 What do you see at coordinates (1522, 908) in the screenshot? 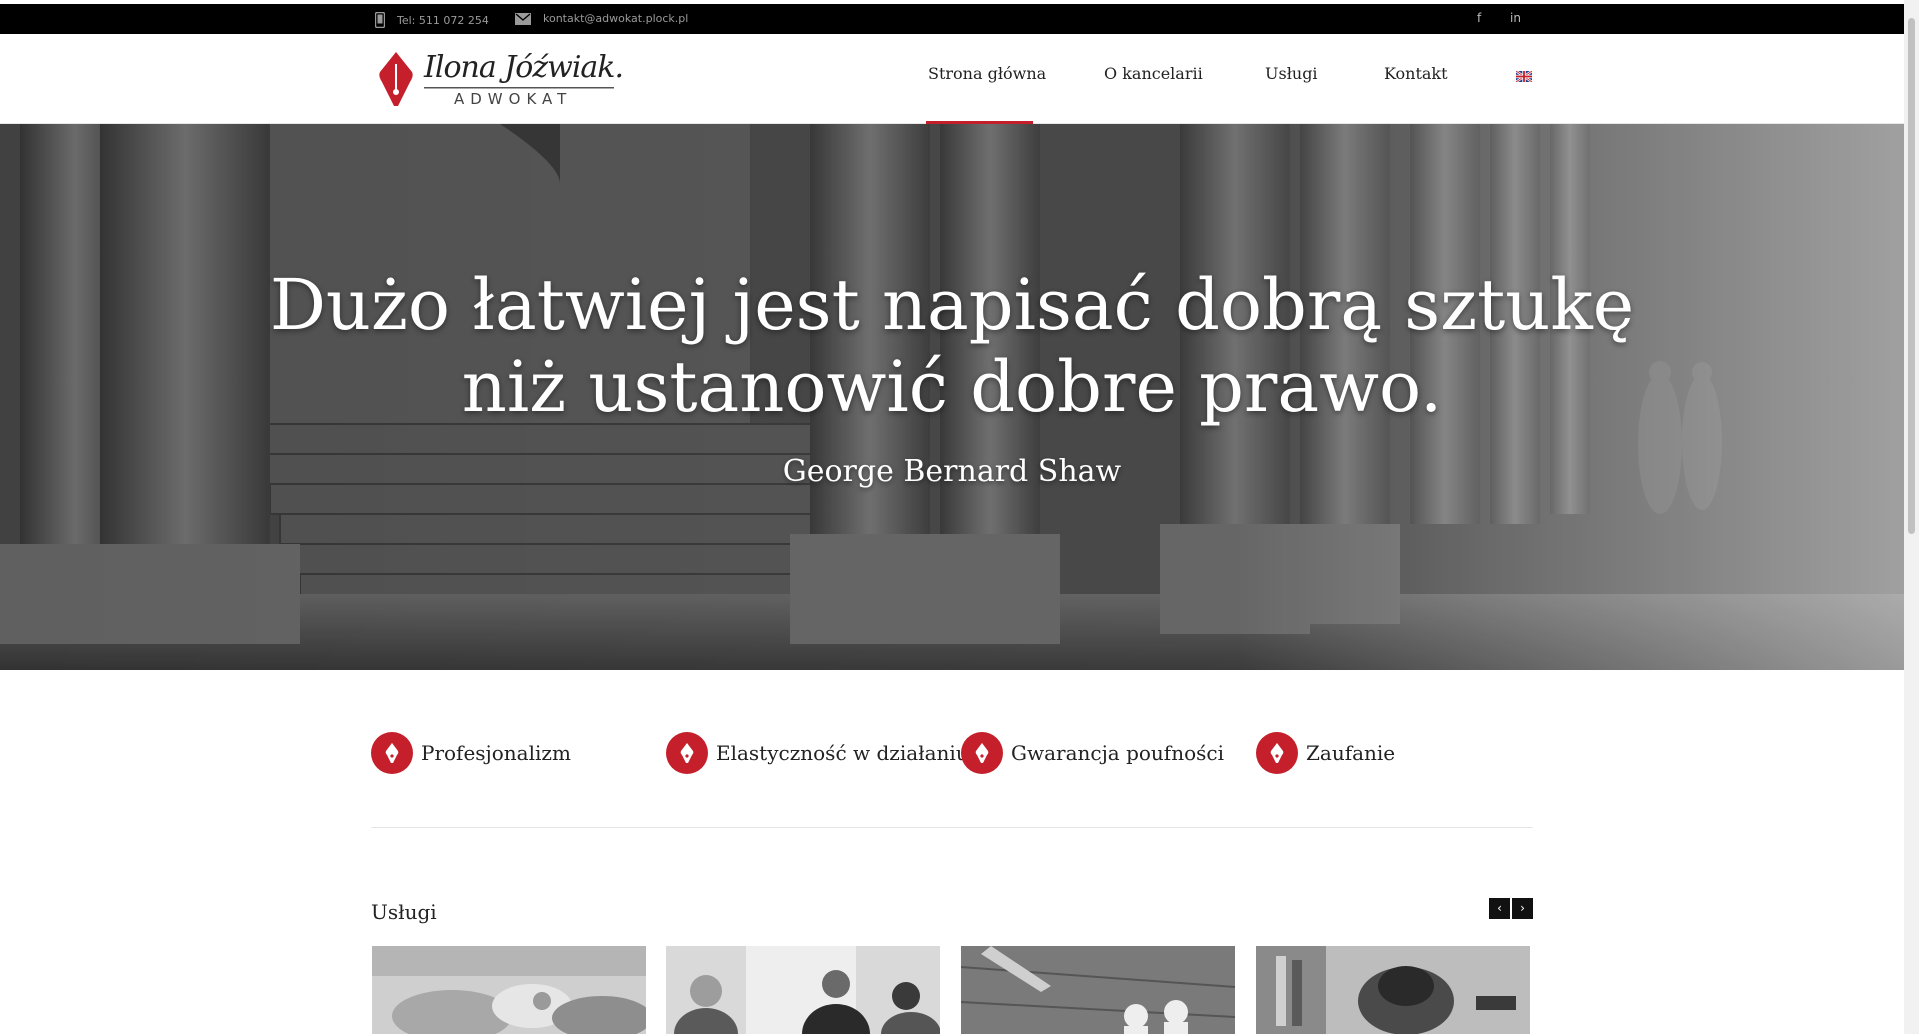
I see `carousel-next-button: ›` at bounding box center [1522, 908].